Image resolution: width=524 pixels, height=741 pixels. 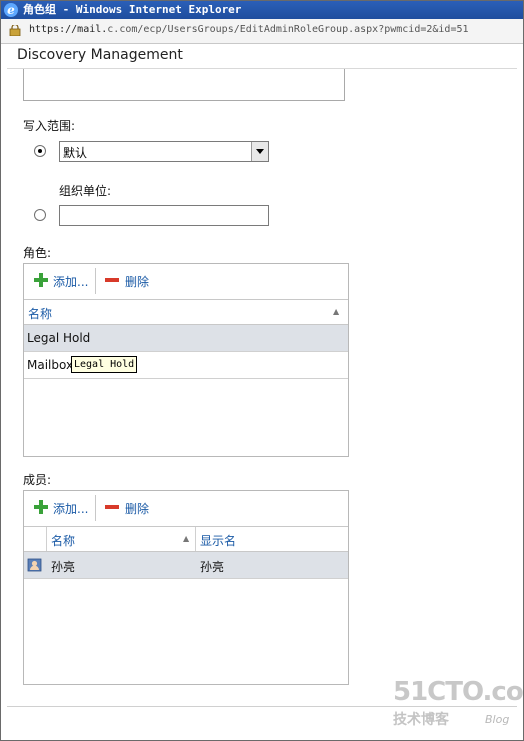 I want to click on ou-input, so click(x=164, y=215).